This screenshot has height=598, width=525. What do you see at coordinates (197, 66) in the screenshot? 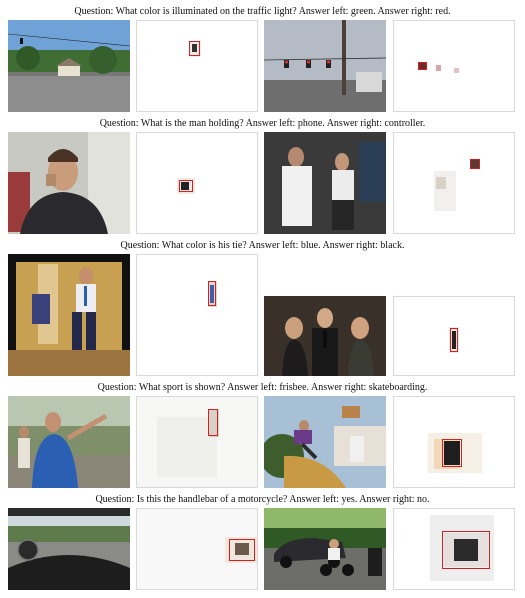
I see `attention-map-row1-left` at bounding box center [197, 66].